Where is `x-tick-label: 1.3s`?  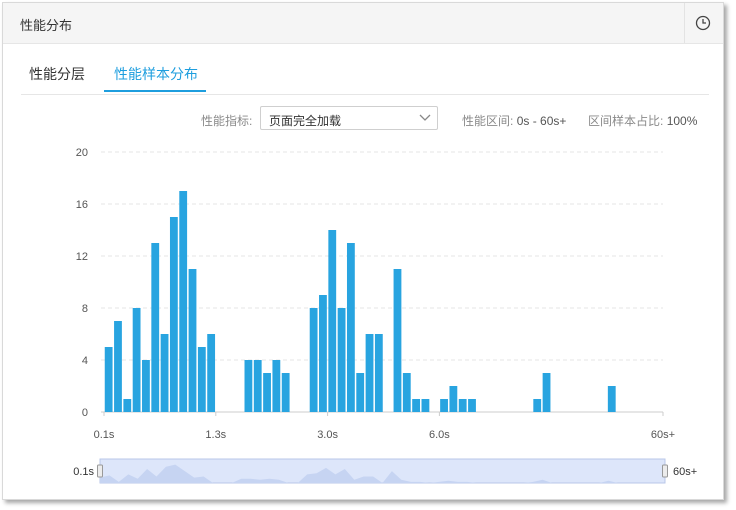 x-tick-label: 1.3s is located at coordinates (215, 435).